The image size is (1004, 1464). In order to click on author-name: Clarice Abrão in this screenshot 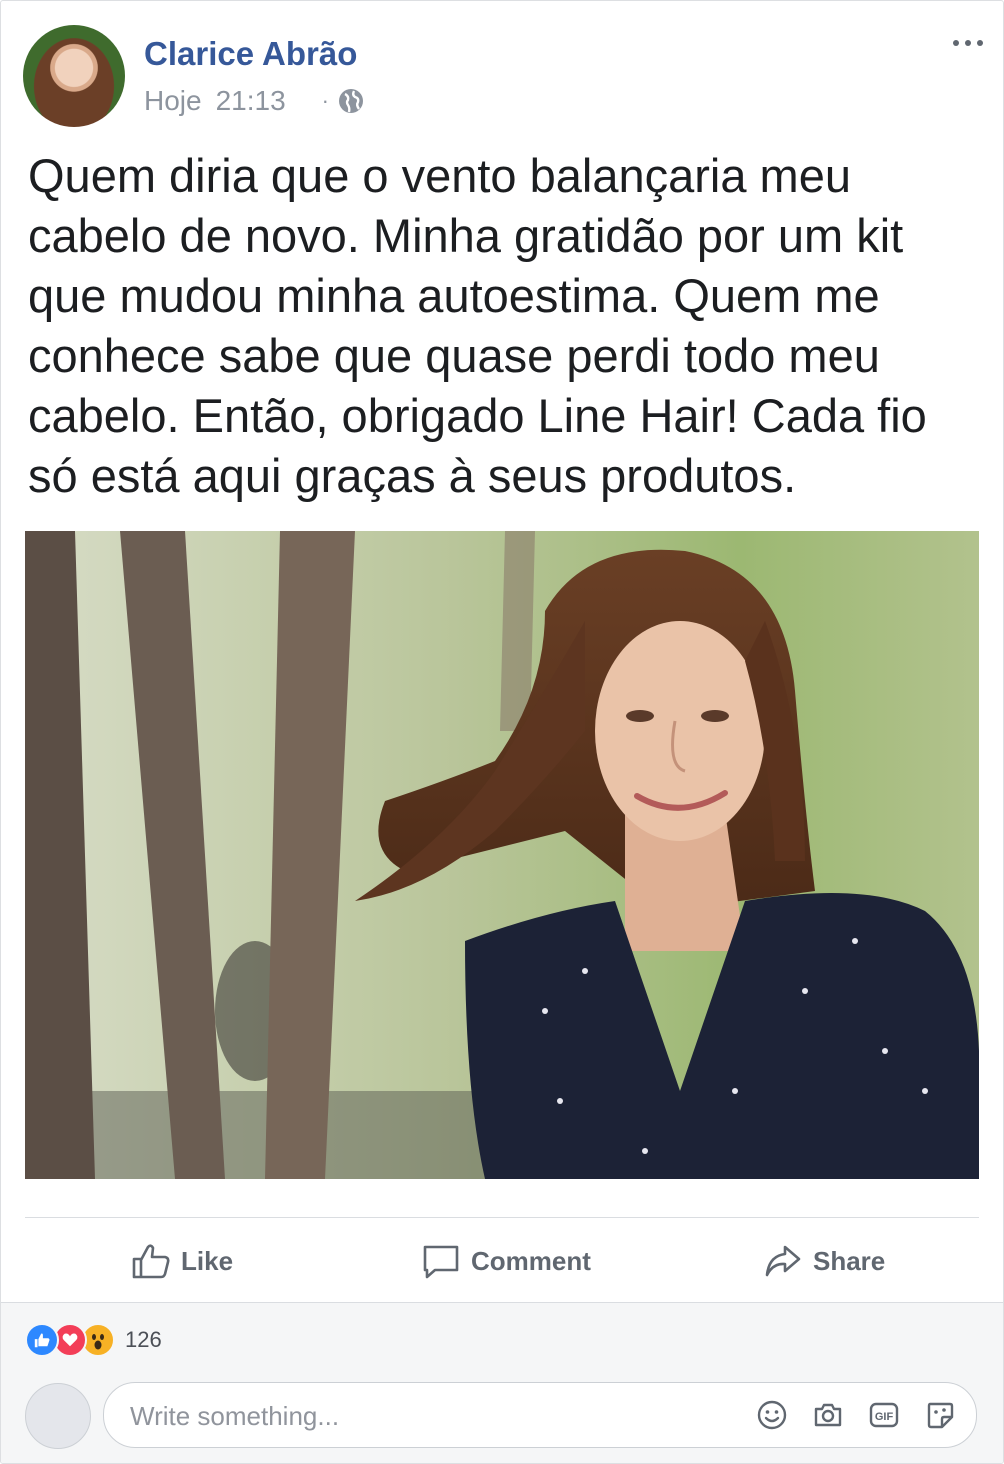, I will do `click(250, 54)`.